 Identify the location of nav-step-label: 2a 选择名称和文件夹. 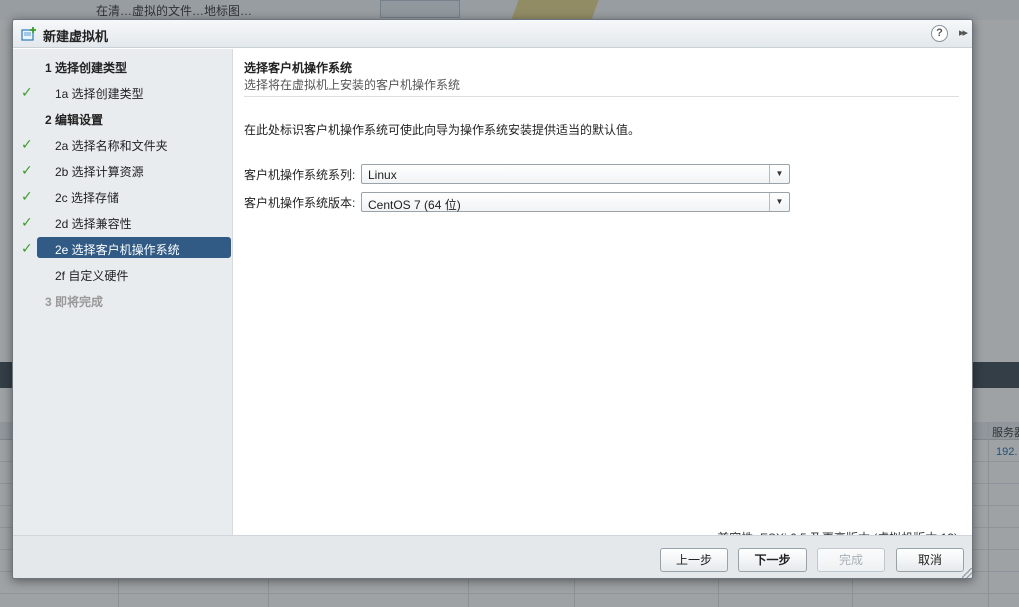
(111, 146).